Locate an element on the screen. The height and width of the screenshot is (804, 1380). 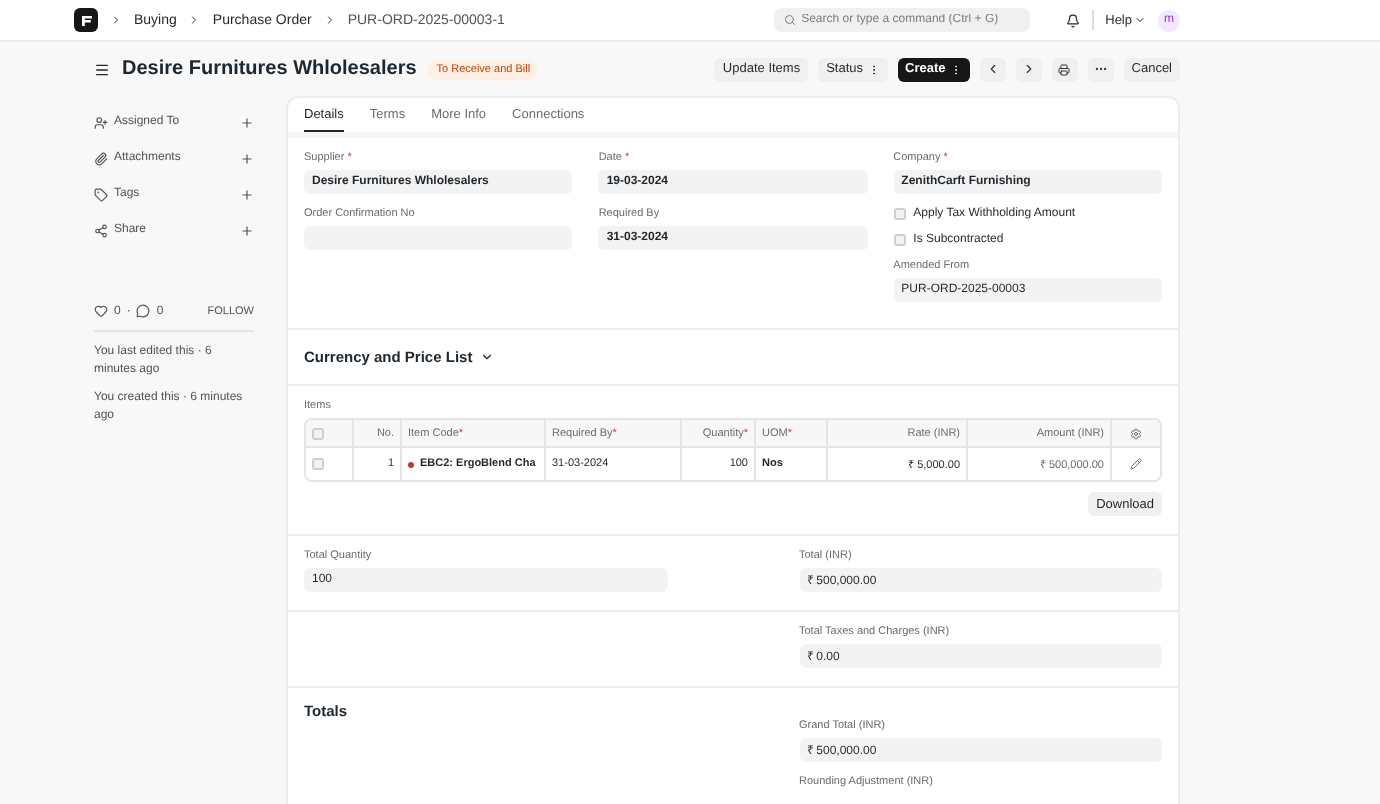
page-title: Desire Furnitures Whlolesalers is located at coordinates (269, 69).